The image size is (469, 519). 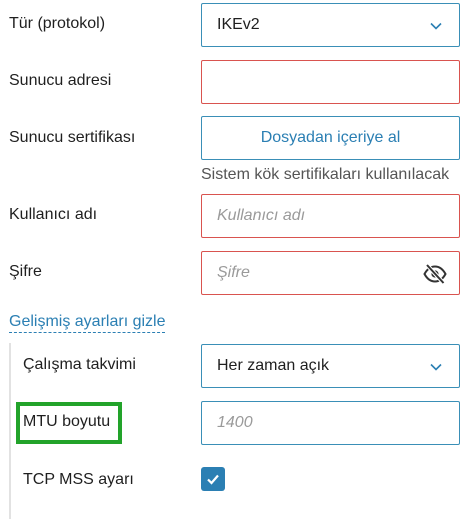 What do you see at coordinates (435, 274) in the screenshot?
I see `eye-slash-icon` at bounding box center [435, 274].